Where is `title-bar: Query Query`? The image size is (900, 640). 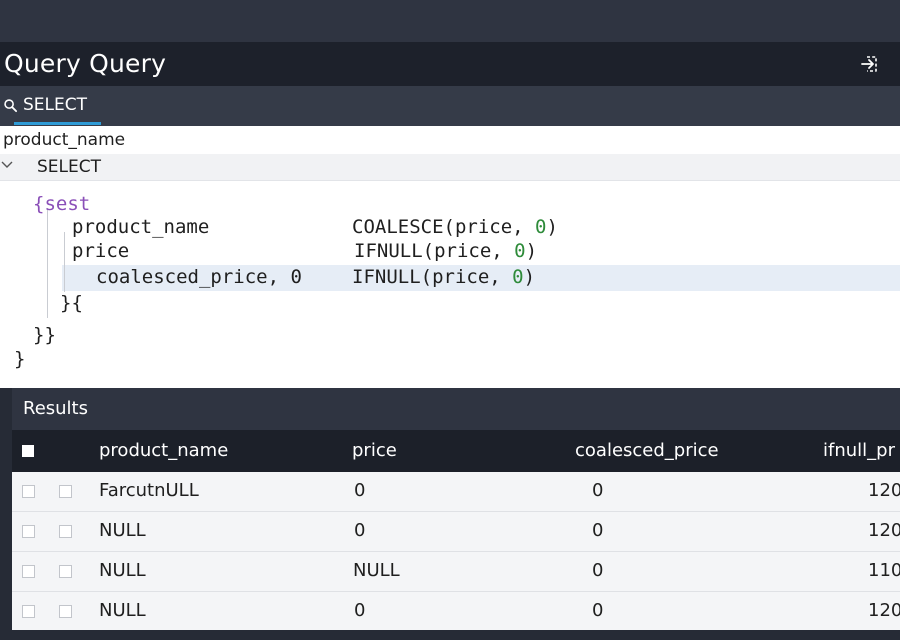 title-bar: Query Query is located at coordinates (450, 64).